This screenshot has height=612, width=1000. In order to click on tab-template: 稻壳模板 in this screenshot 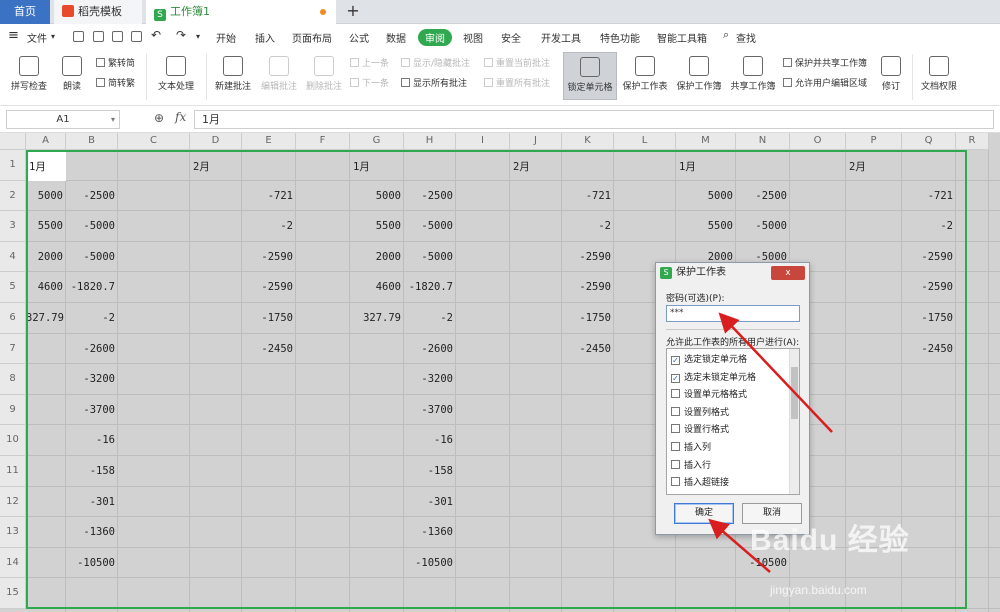, I will do `click(98, 12)`.